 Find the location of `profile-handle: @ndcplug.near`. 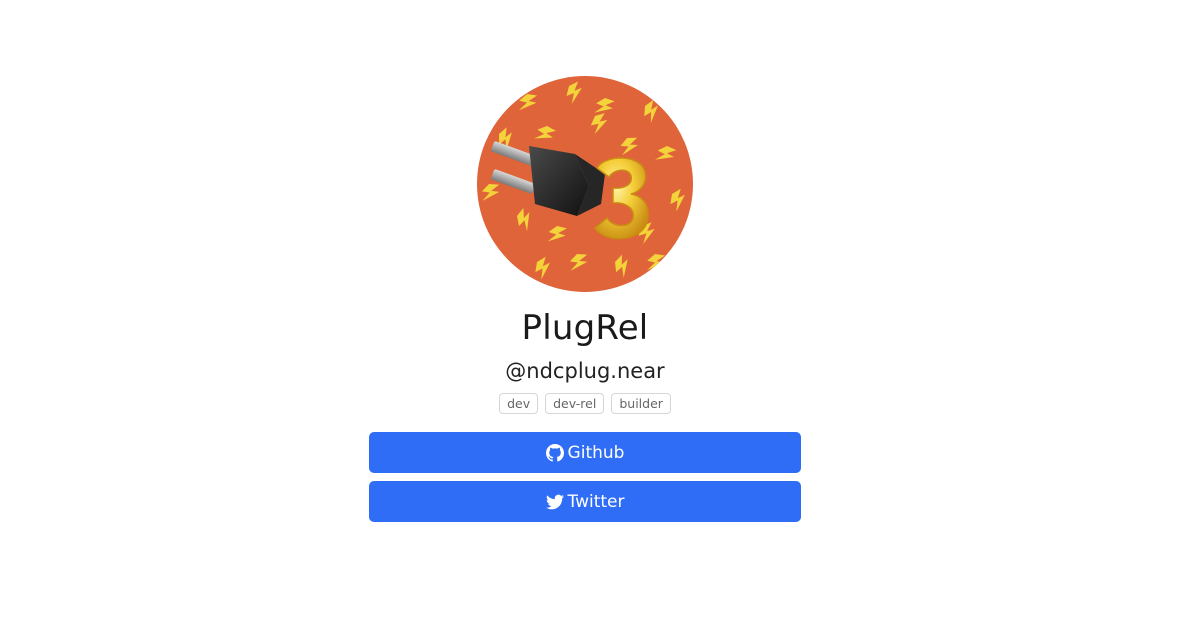

profile-handle: @ndcplug.near is located at coordinates (585, 371).